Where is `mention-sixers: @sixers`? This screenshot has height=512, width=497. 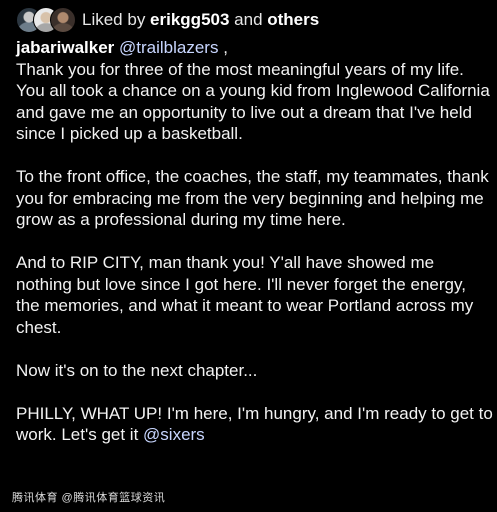 mention-sixers: @sixers is located at coordinates (174, 434).